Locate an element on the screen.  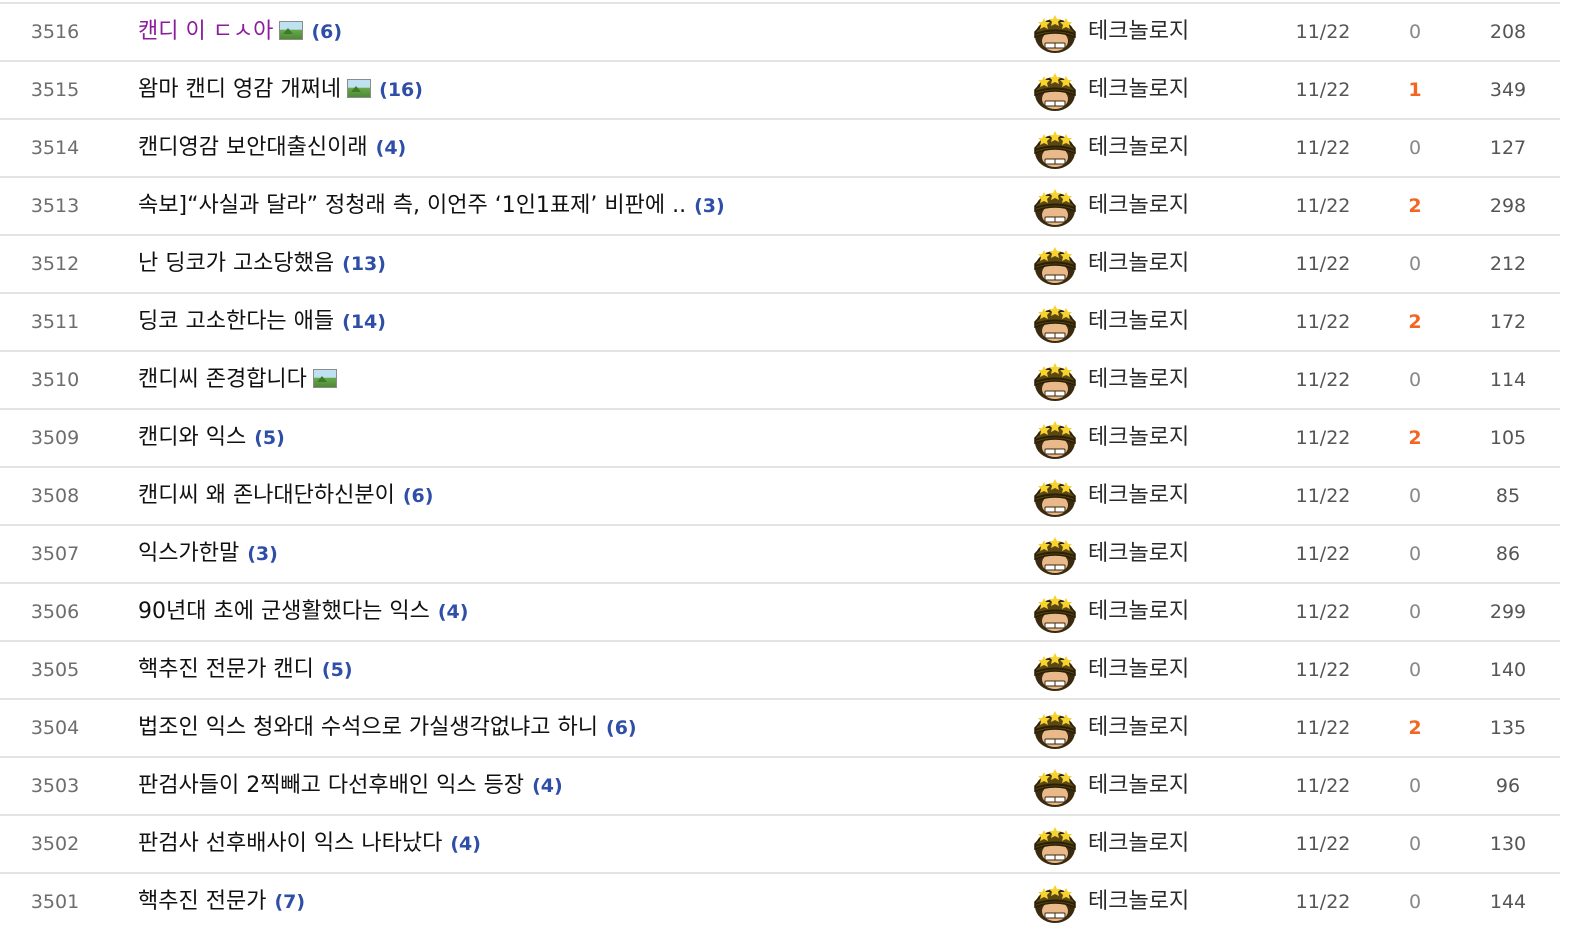
view-count: 212 is located at coordinates (1508, 264).